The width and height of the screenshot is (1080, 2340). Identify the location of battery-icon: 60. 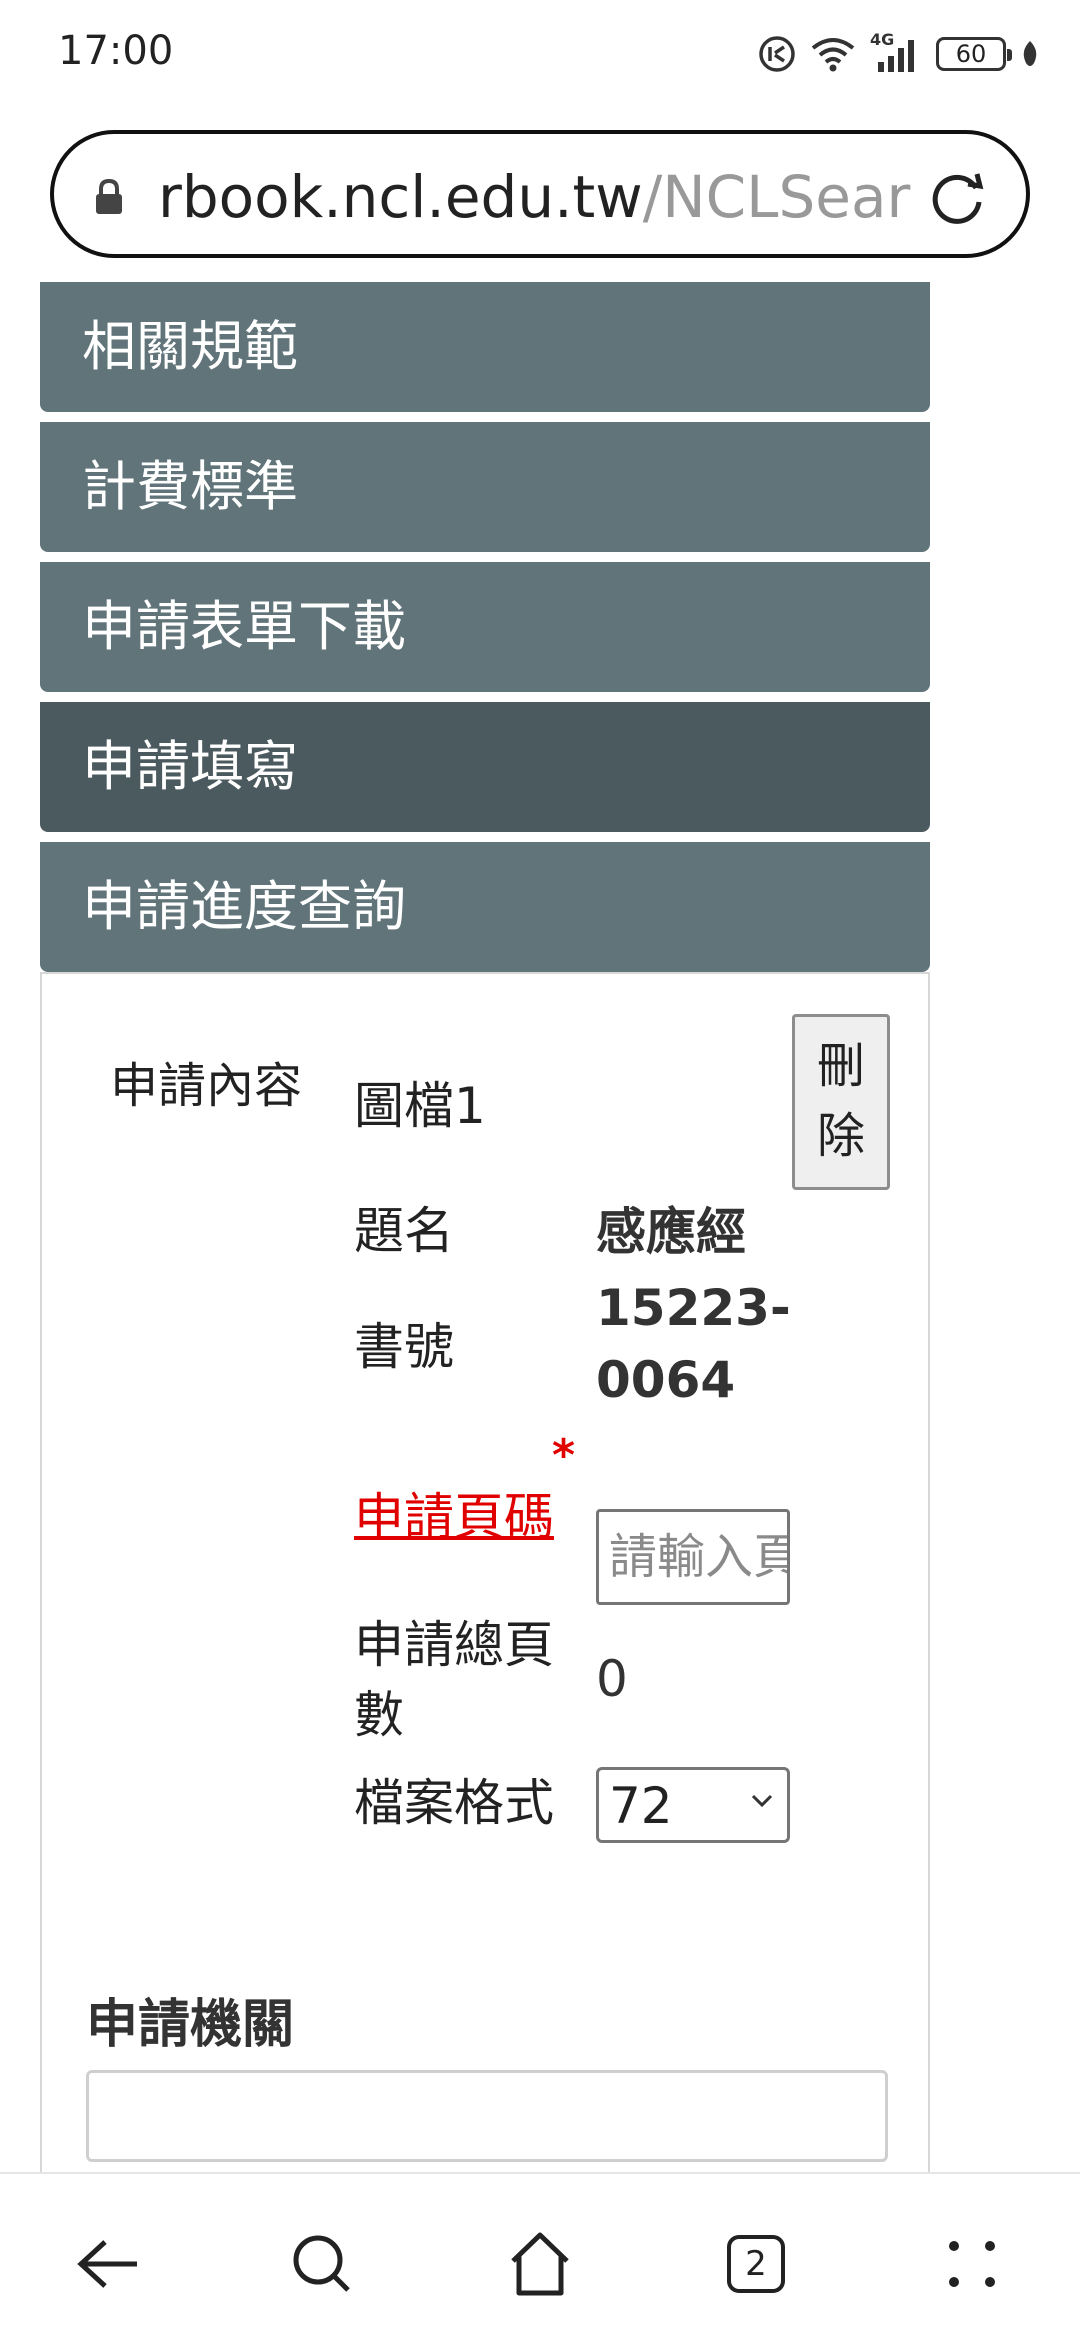
(974, 54).